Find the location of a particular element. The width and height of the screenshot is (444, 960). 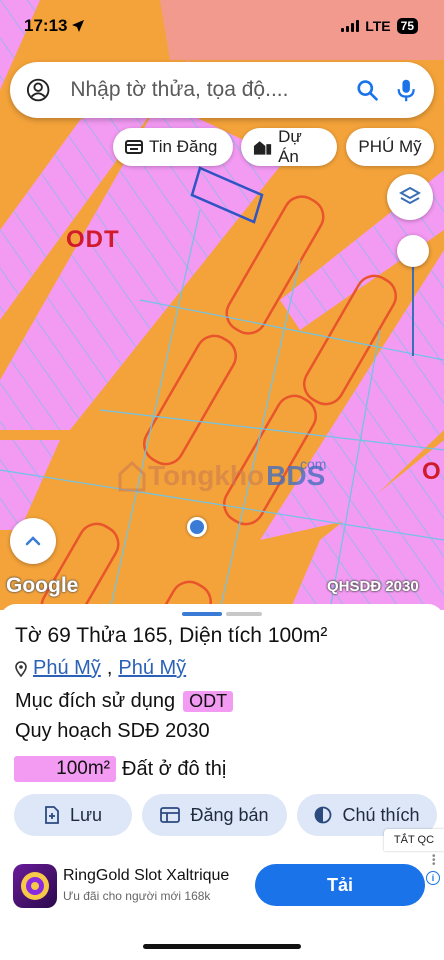

plan-area-swatch: 100m² is located at coordinates (65, 769).